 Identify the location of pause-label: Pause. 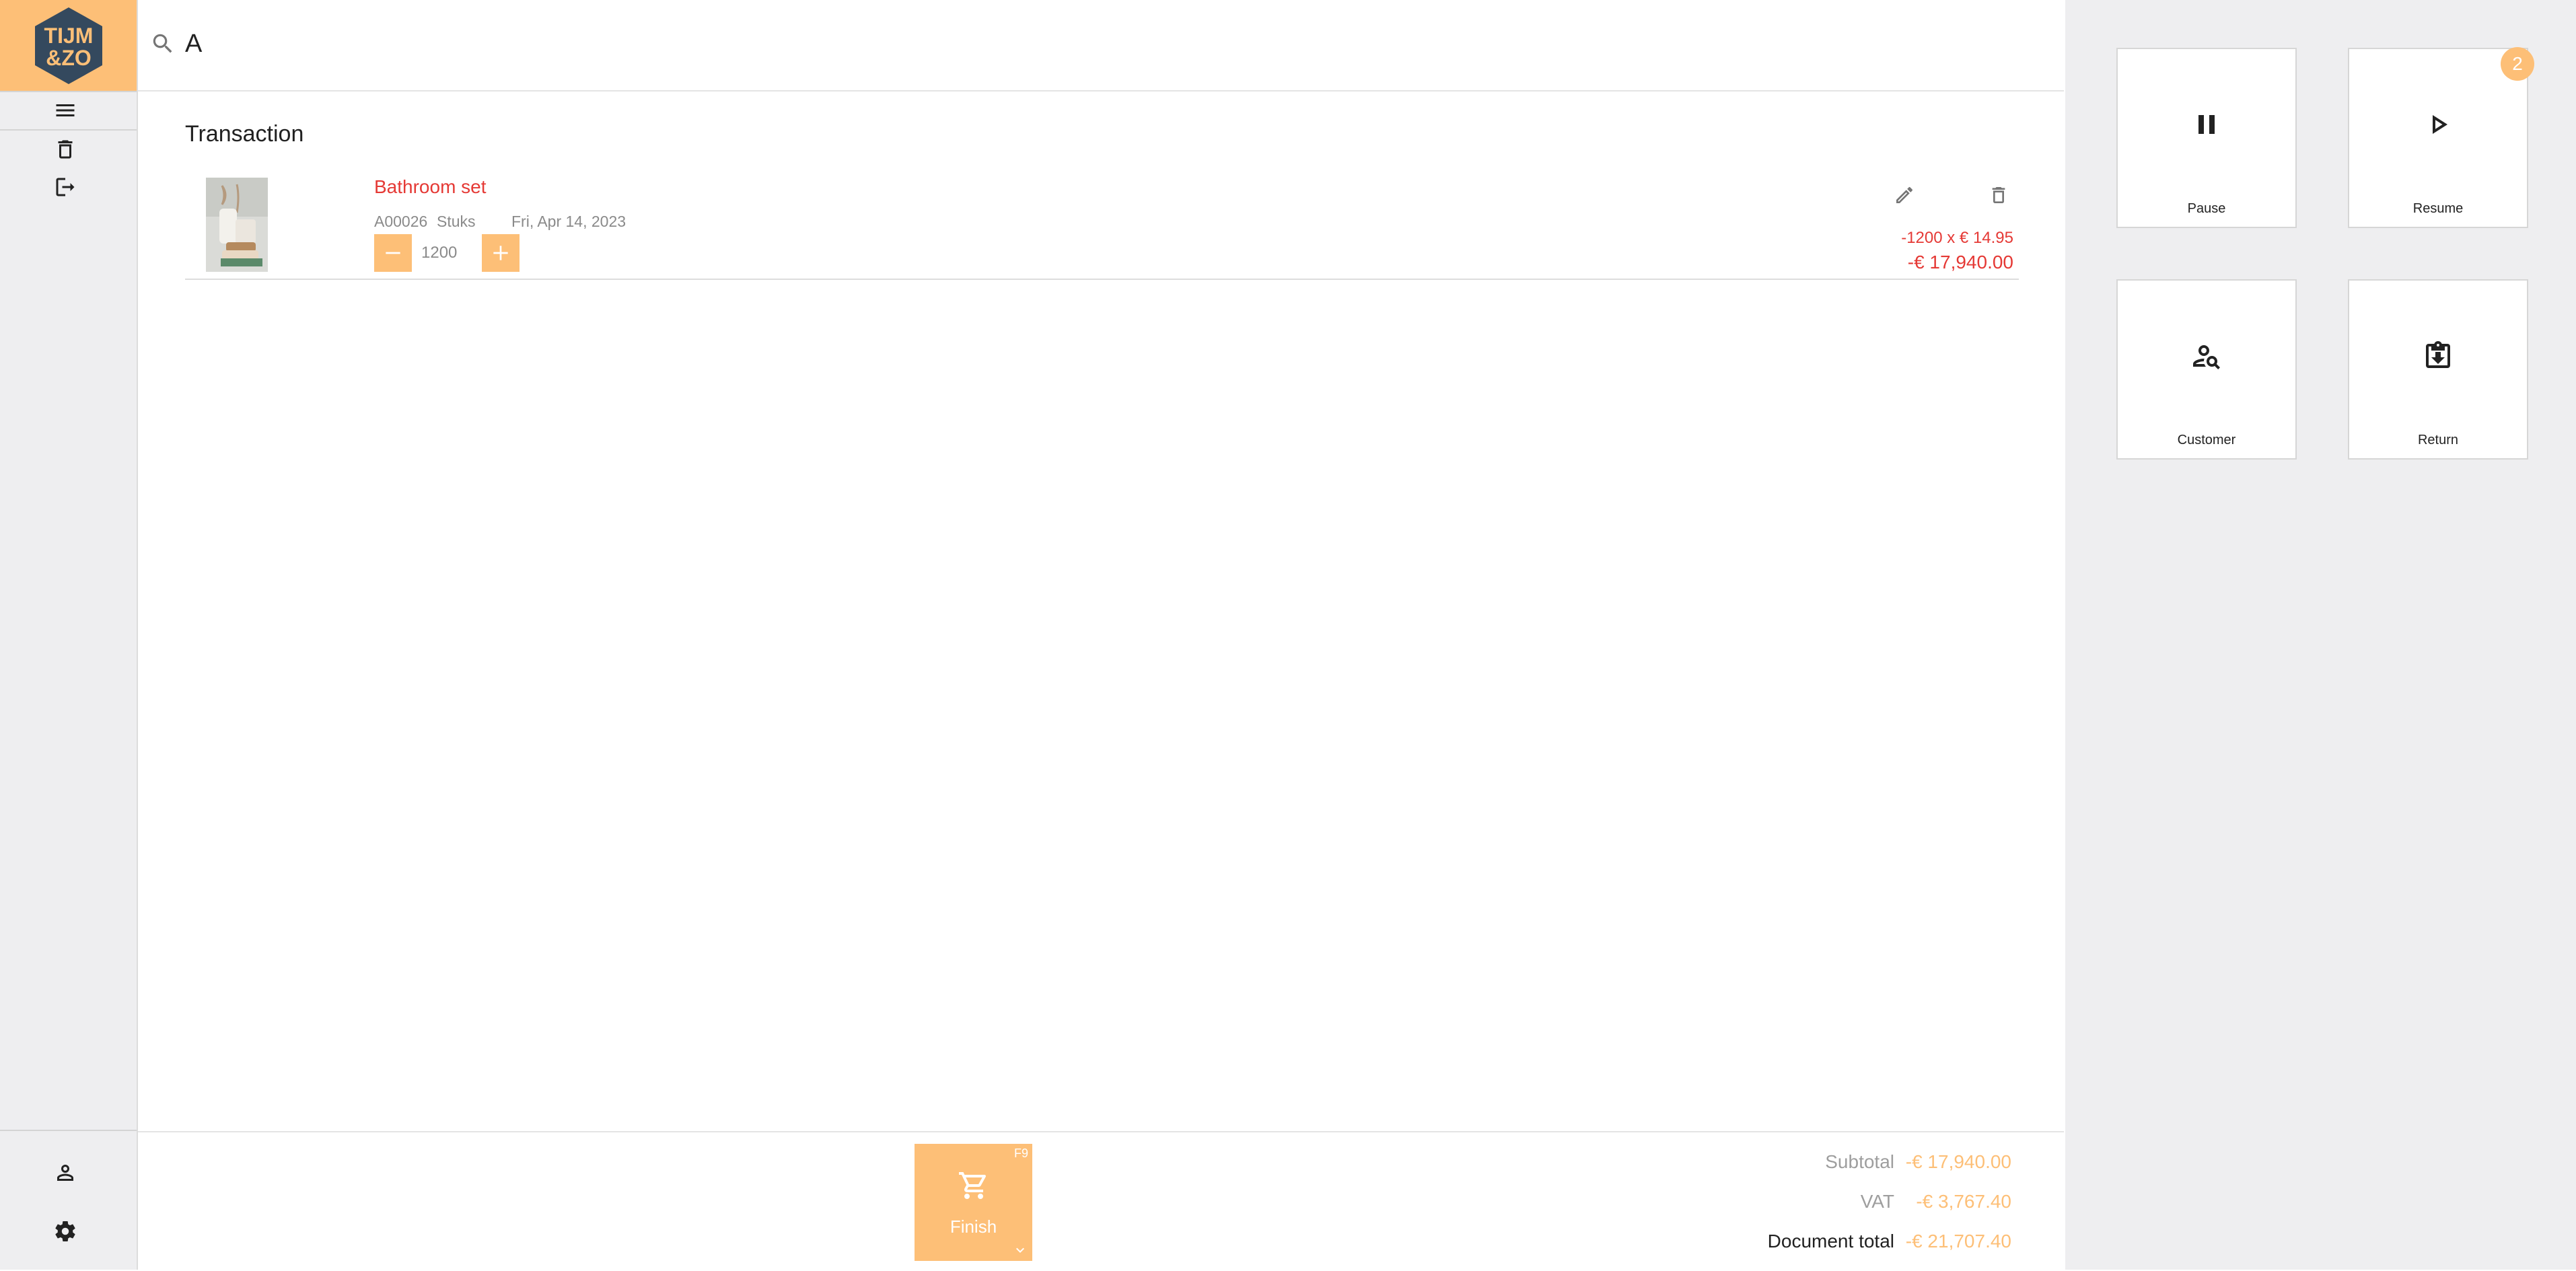
(2206, 208).